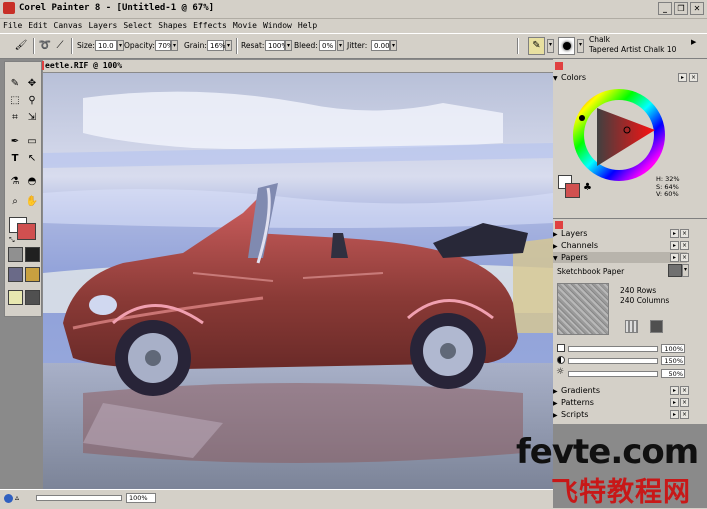 The width and height of the screenshot is (707, 509). Describe the element at coordinates (32, 274) in the screenshot. I see `weaves-selector-icon` at that location.